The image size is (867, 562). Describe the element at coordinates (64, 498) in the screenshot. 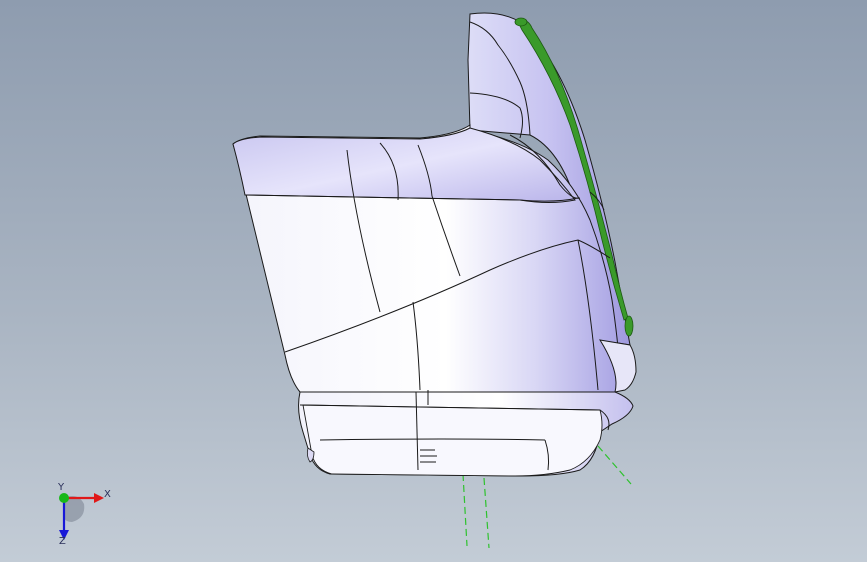

I see `y-axis-origin` at that location.